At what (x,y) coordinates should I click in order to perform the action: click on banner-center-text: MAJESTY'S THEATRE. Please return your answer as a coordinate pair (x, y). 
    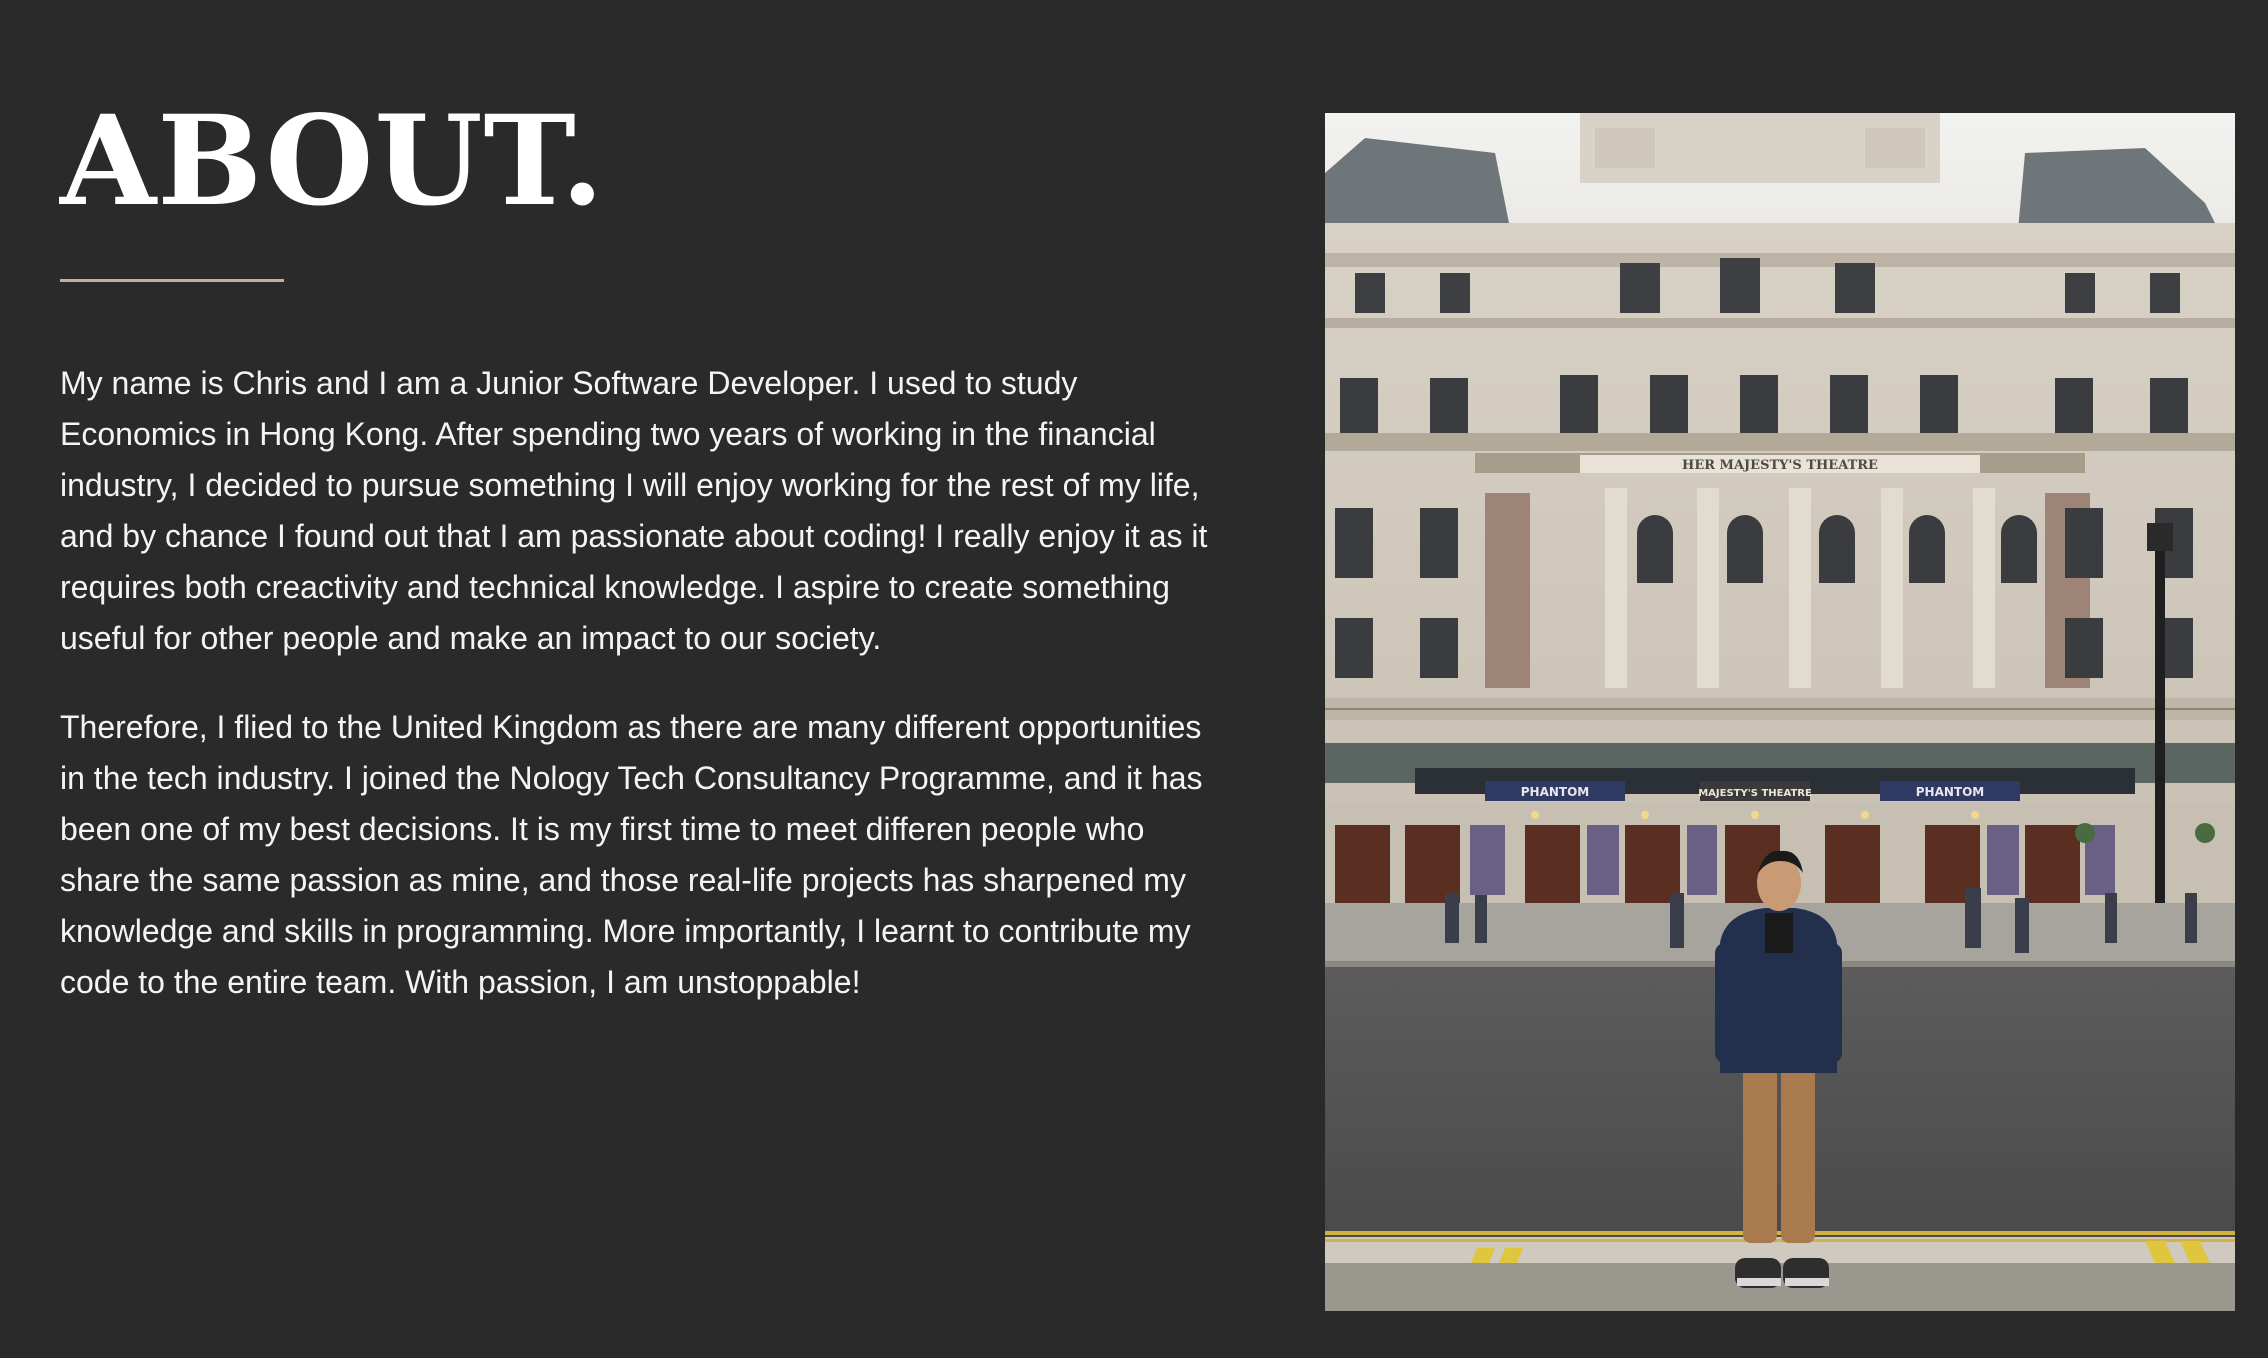
    Looking at the image, I should click on (1755, 793).